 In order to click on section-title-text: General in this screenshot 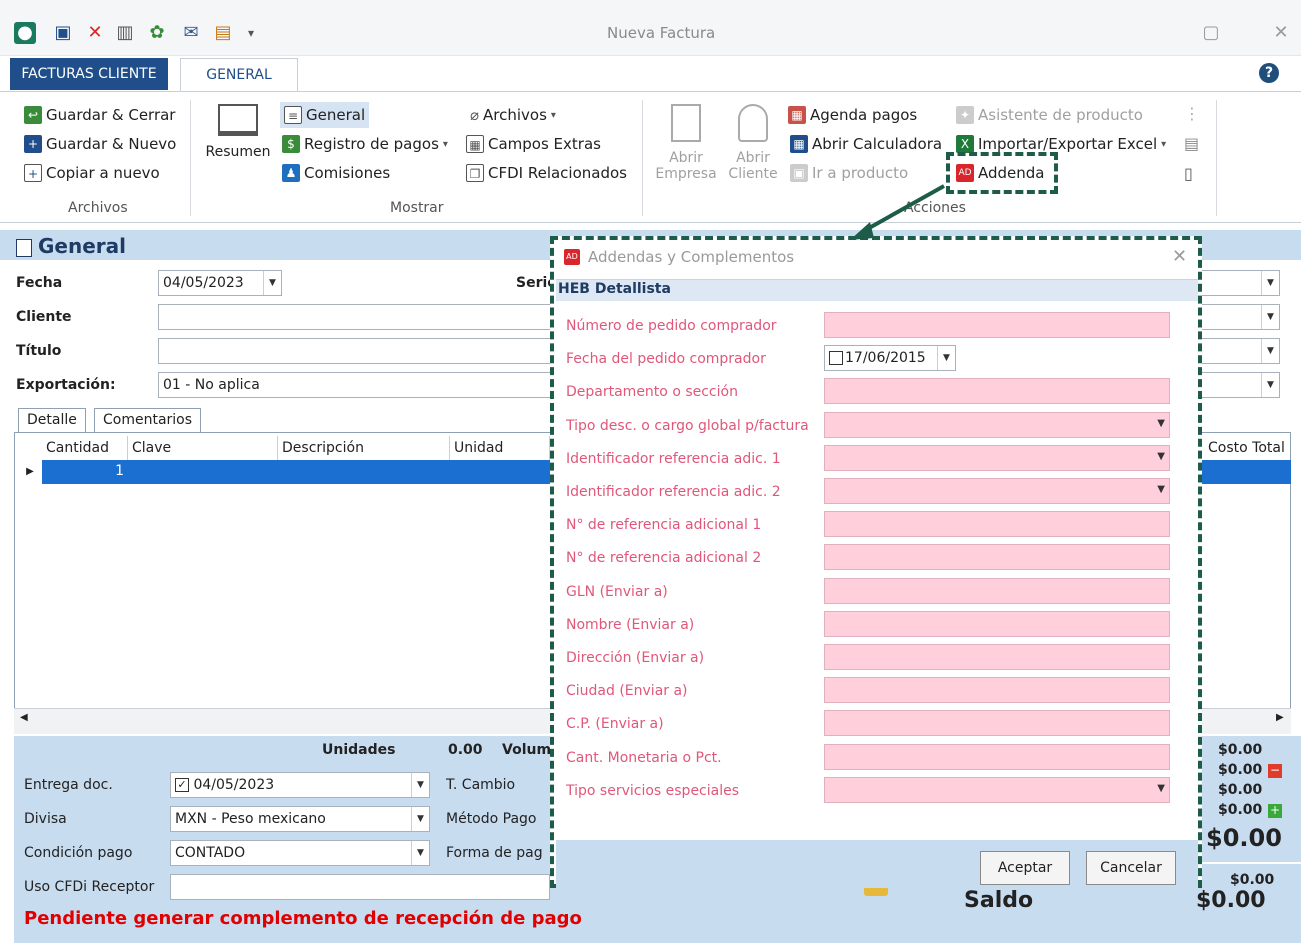, I will do `click(82, 246)`.